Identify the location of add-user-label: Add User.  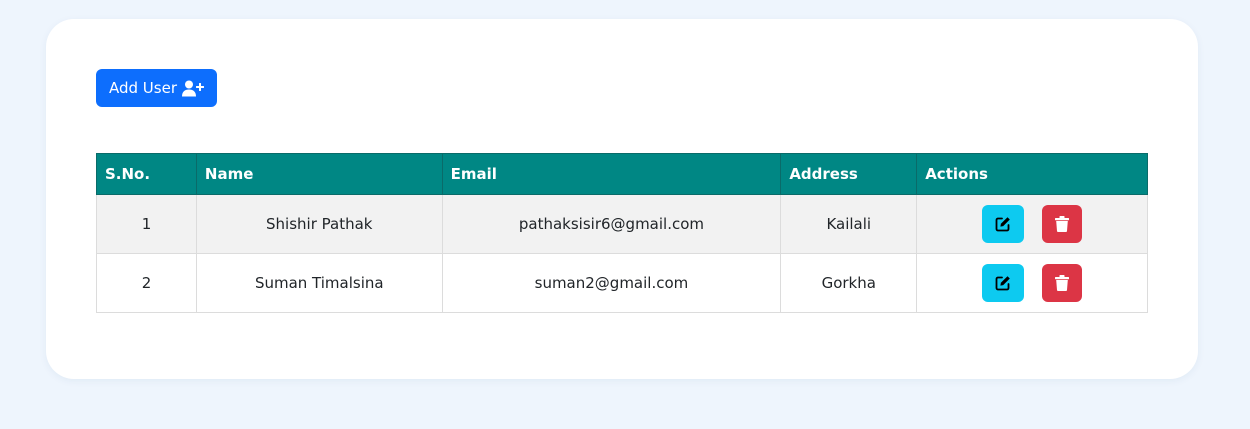
(143, 88).